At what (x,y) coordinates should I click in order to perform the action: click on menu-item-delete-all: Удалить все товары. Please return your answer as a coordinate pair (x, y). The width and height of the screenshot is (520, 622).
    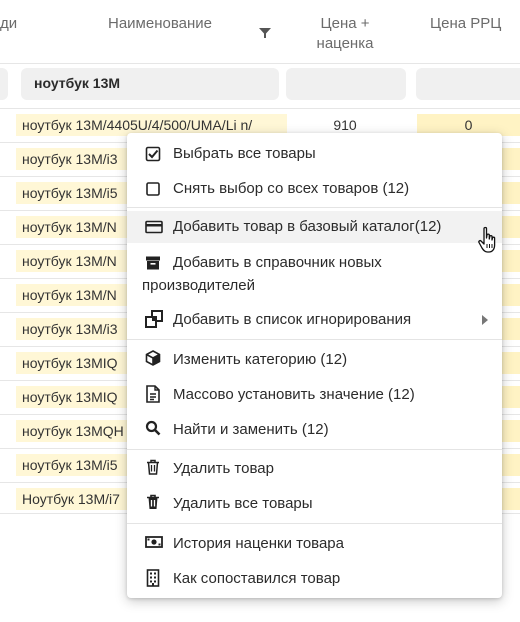
    Looking at the image, I should click on (314, 503).